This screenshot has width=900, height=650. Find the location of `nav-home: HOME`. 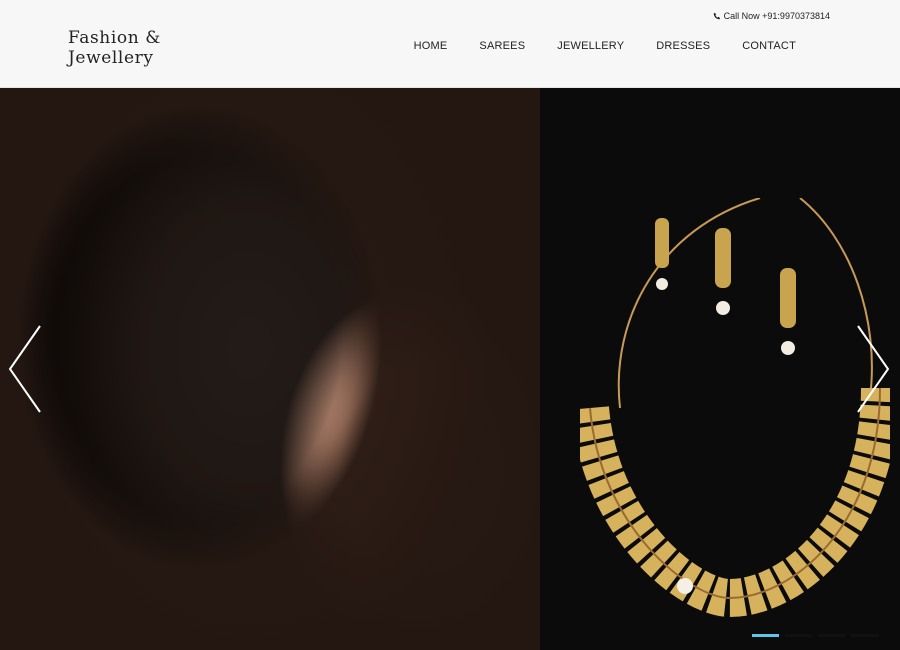

nav-home: HOME is located at coordinates (431, 46).